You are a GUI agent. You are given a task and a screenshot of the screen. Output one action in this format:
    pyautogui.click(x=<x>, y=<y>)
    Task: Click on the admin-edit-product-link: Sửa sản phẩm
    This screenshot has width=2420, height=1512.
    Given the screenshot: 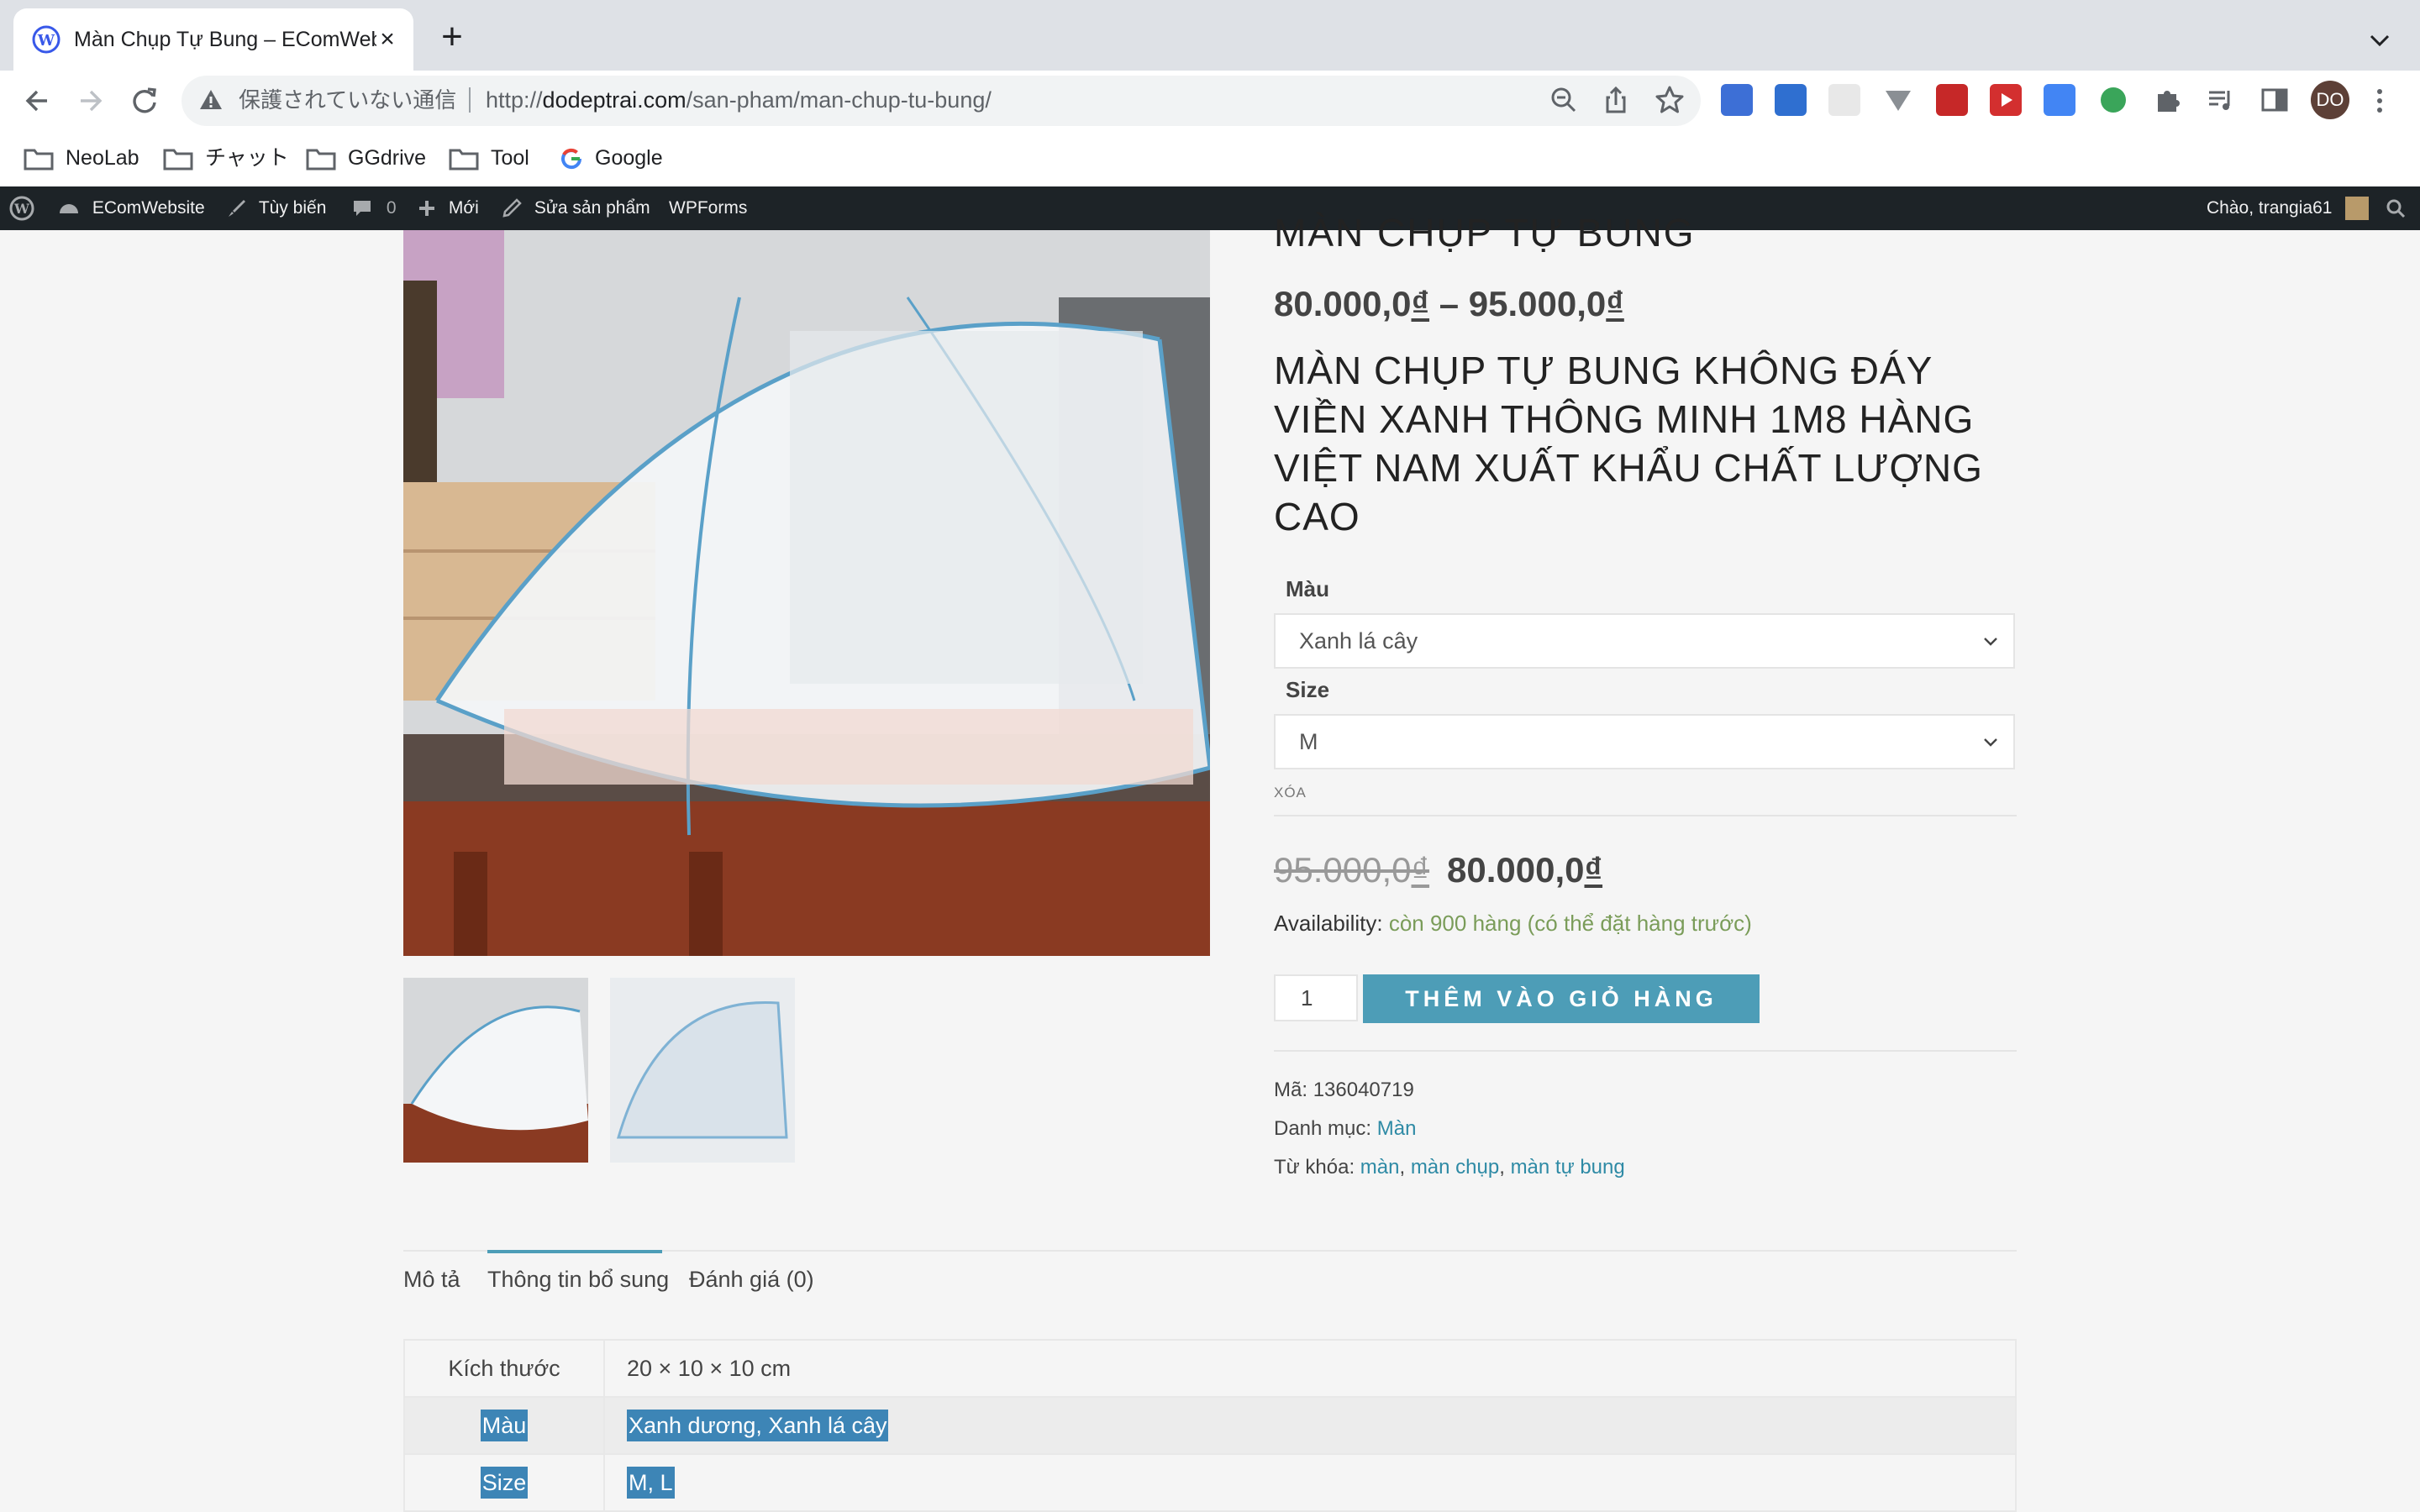 What is the action you would take?
    pyautogui.click(x=575, y=208)
    